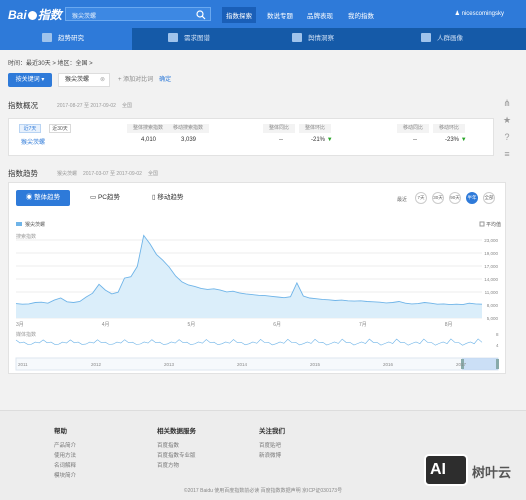 This screenshot has width=526, height=500. Describe the element at coordinates (65, 446) in the screenshot. I see `footer-link: 产品简介` at that location.